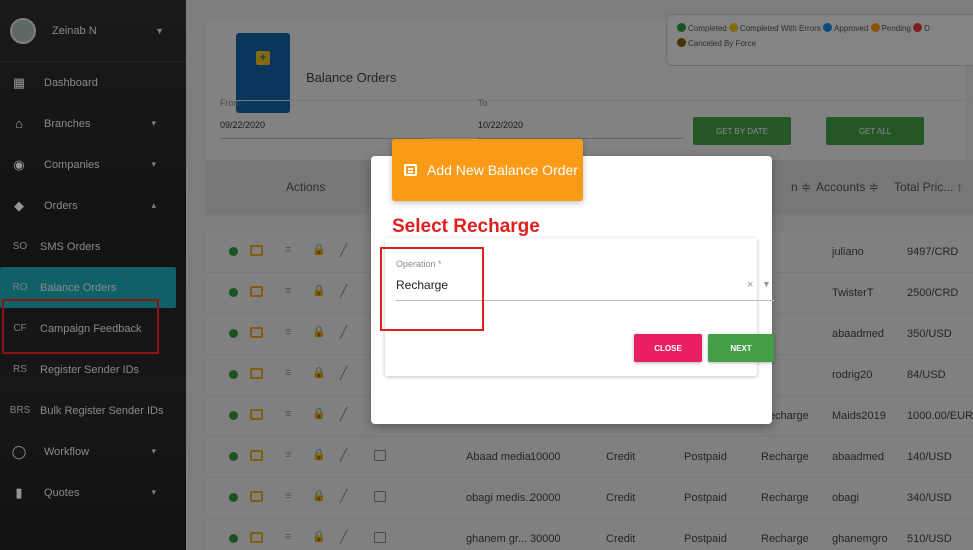  Describe the element at coordinates (741, 348) in the screenshot. I see `next-button: NEXT` at that location.